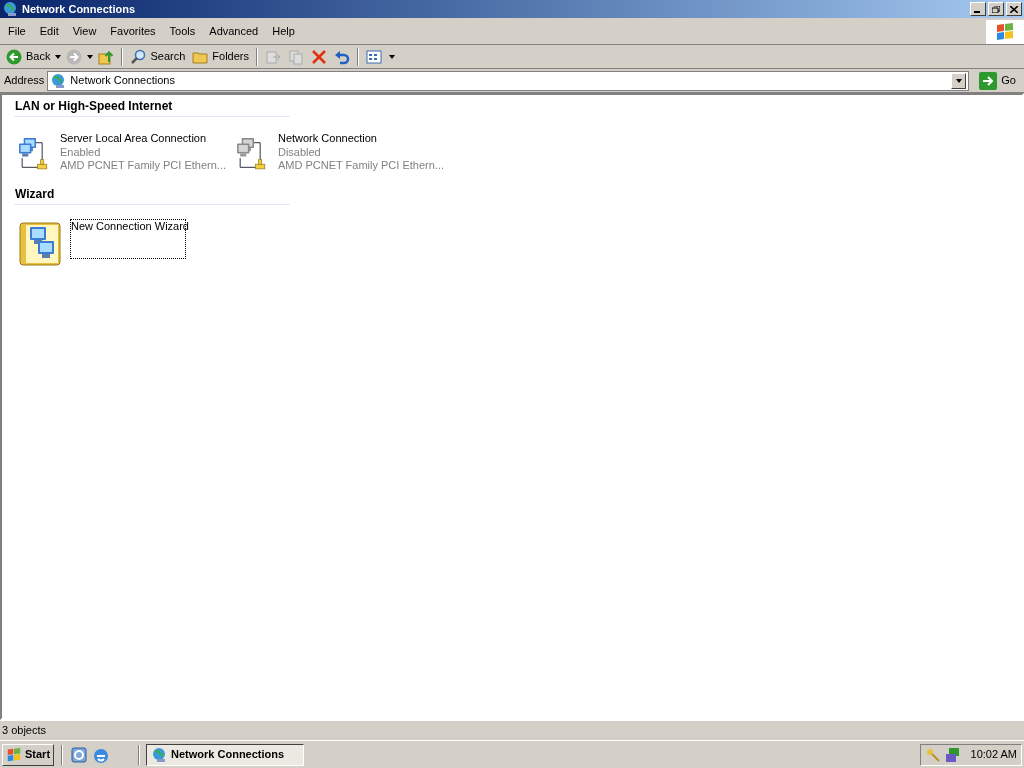 The height and width of the screenshot is (768, 1024). What do you see at coordinates (273, 56) in the screenshot?
I see `move-to-icon` at bounding box center [273, 56].